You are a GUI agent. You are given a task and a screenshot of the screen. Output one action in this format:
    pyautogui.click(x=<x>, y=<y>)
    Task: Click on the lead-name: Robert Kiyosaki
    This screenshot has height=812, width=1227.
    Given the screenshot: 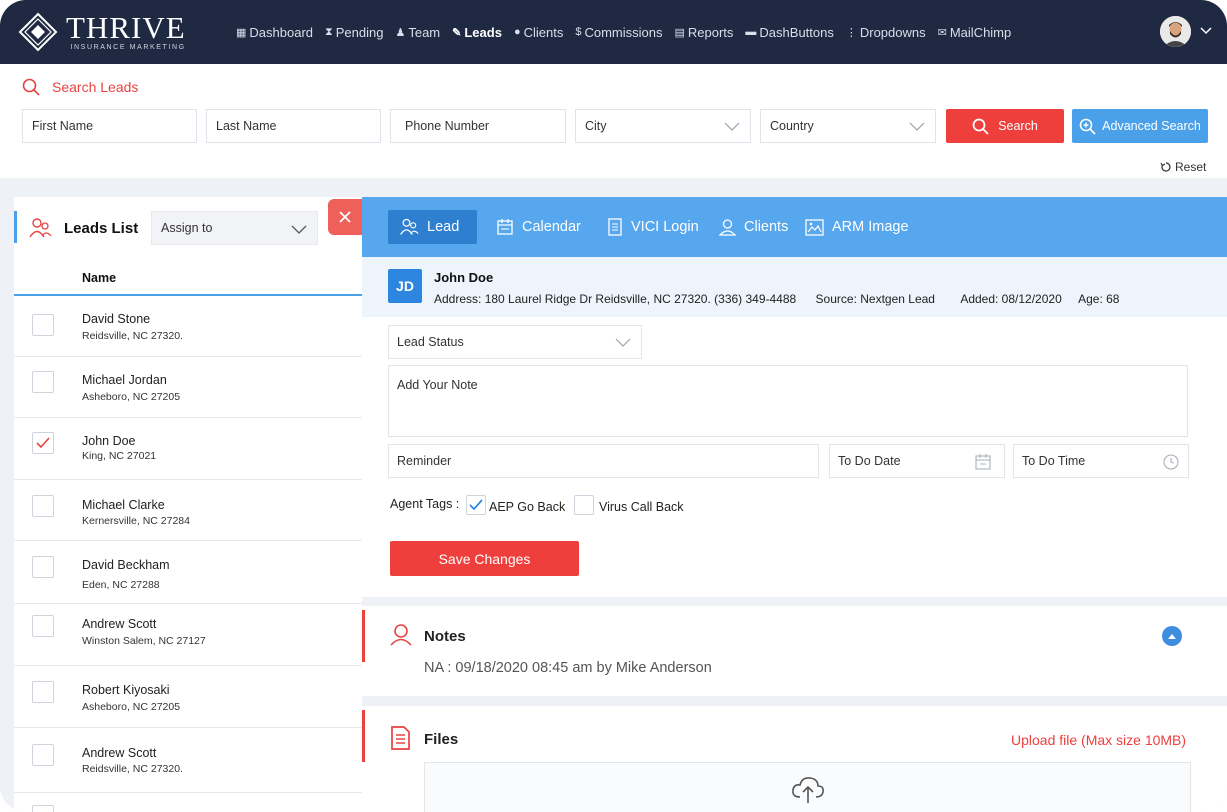 What is the action you would take?
    pyautogui.click(x=126, y=690)
    